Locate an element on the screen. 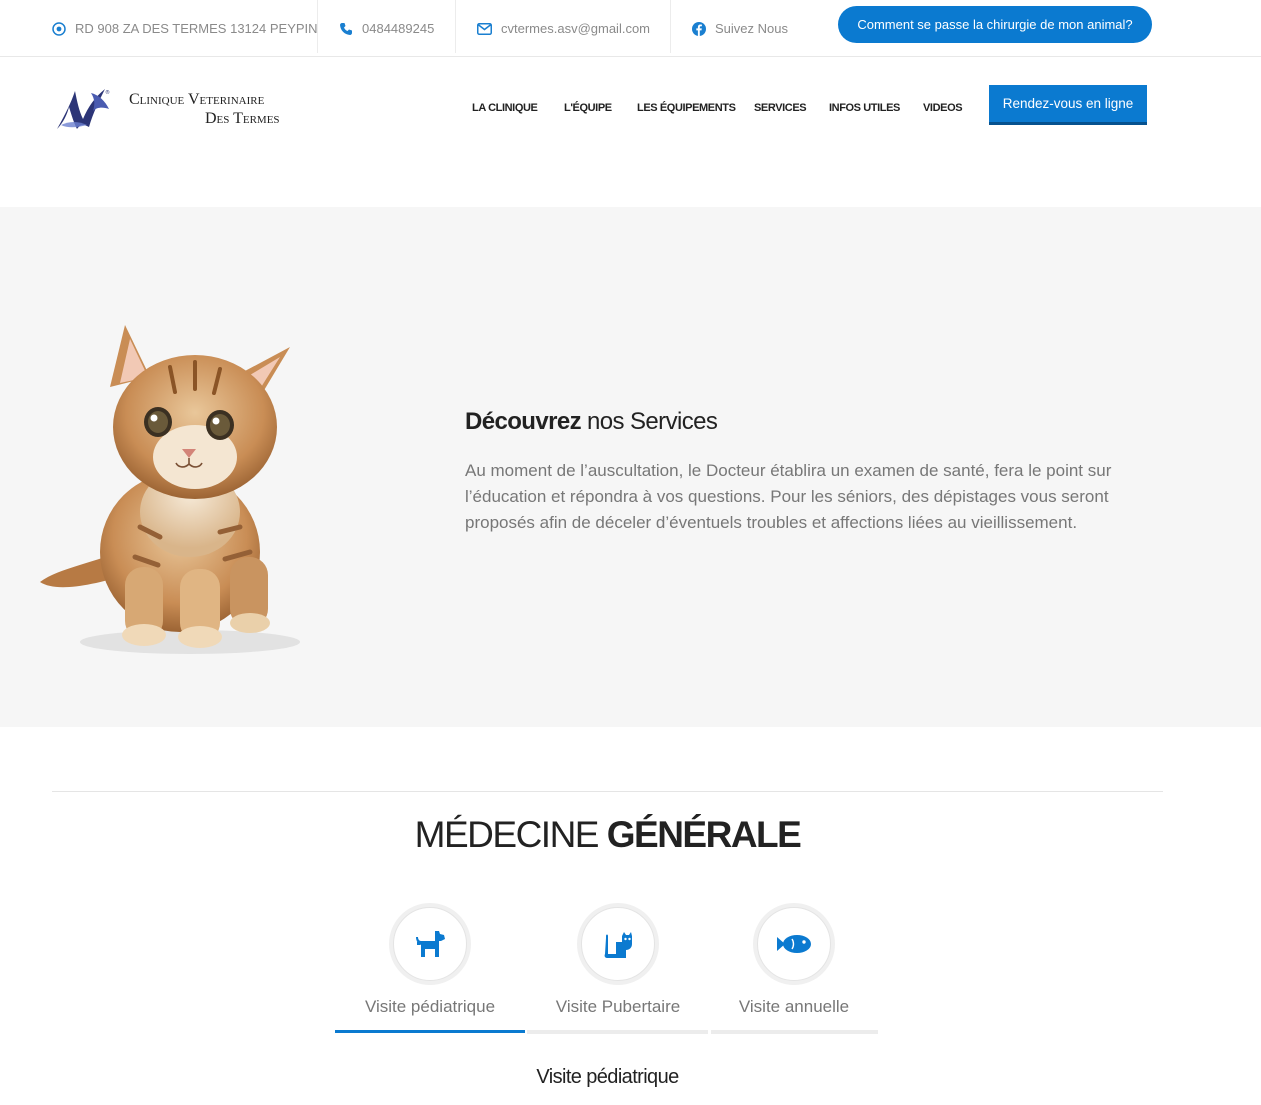 This screenshot has height=1105, width=1261. nav-item-infos-utiles: INFOS UTILES is located at coordinates (864, 108).